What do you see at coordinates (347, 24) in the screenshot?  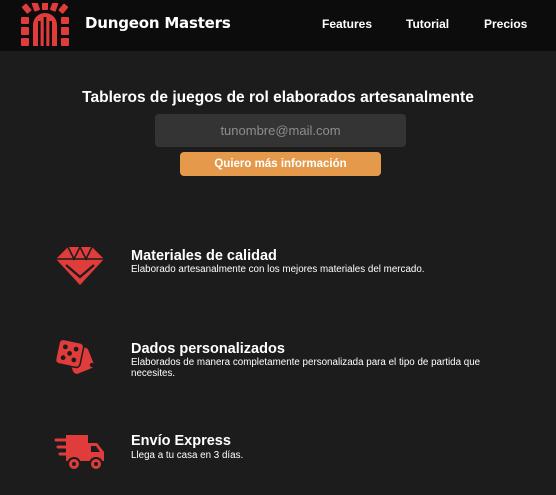 I see `nav-link-features: Features` at bounding box center [347, 24].